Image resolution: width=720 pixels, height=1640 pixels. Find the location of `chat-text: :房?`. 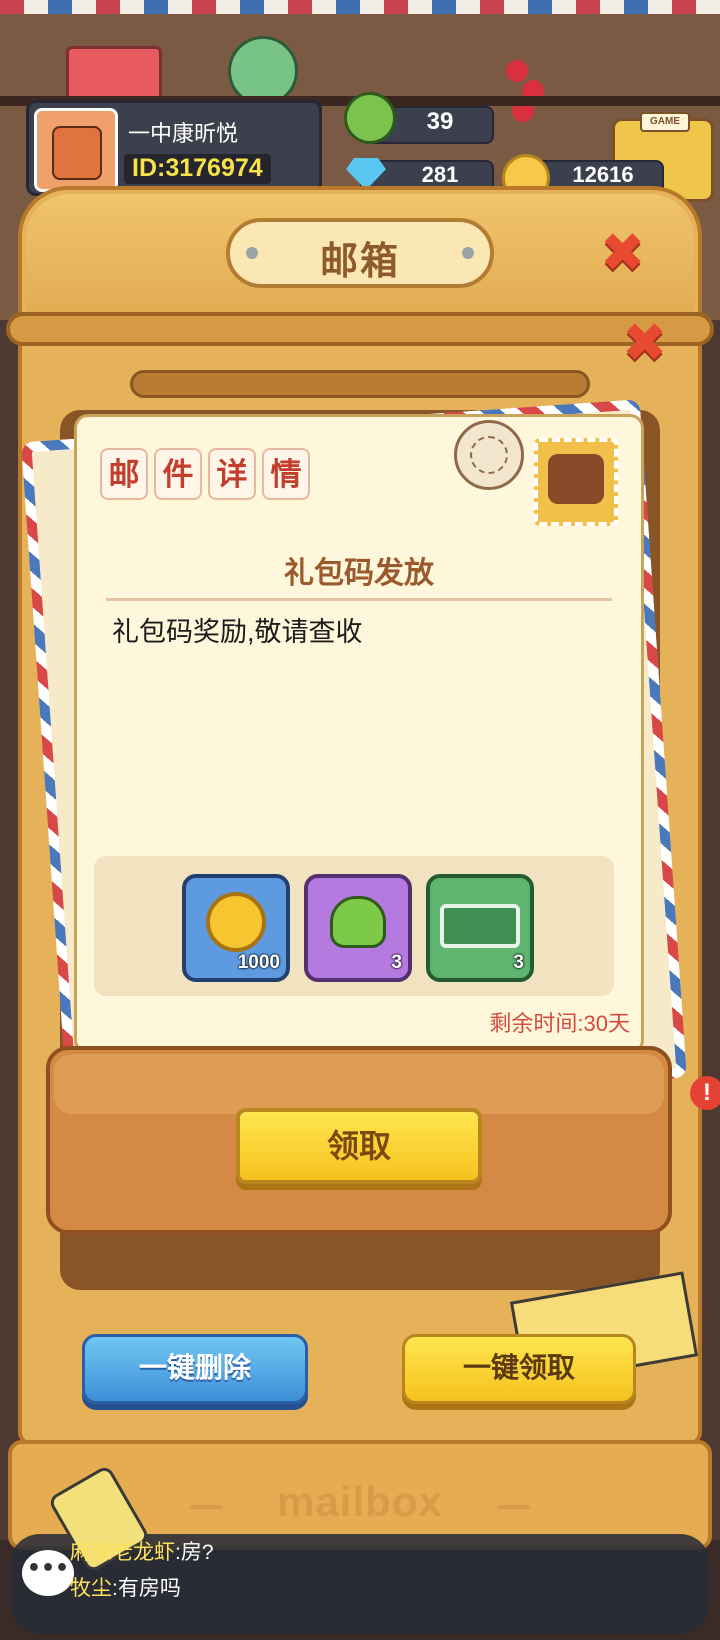

chat-text: :房? is located at coordinates (194, 1552).